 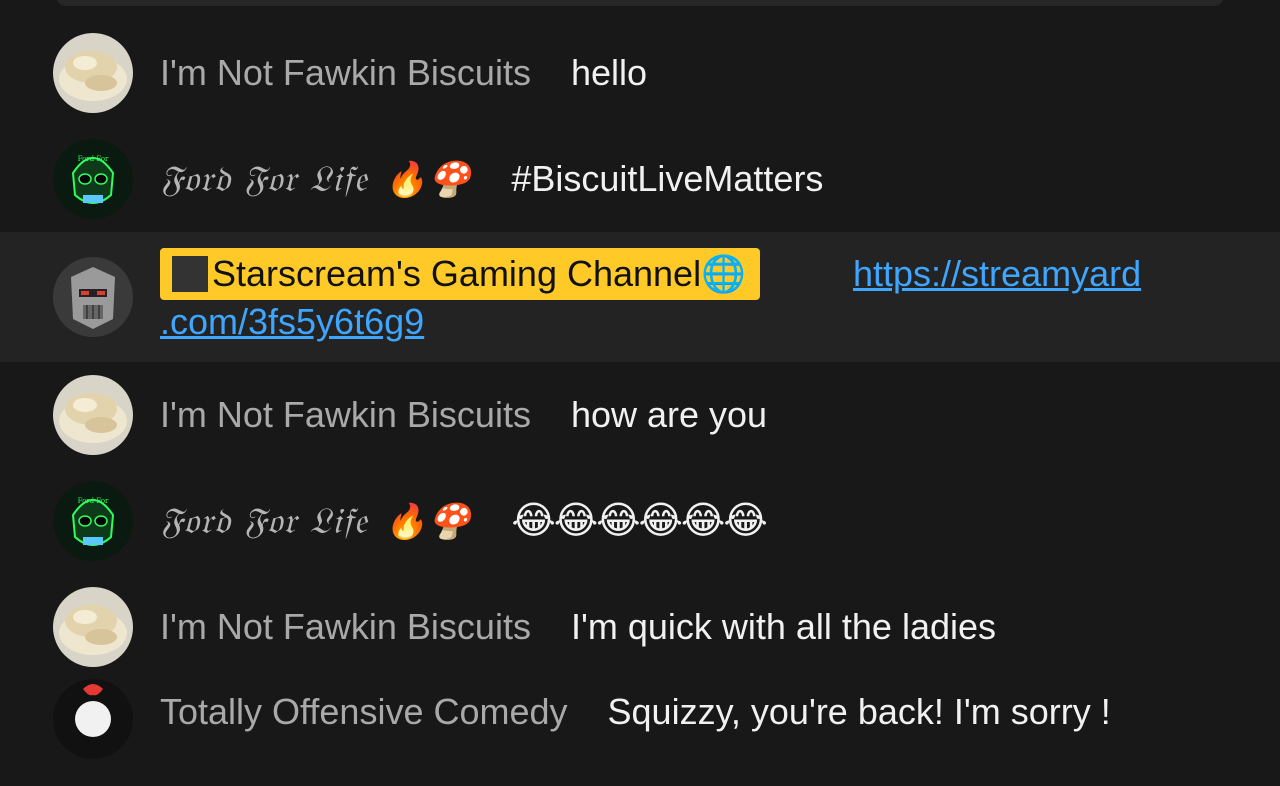 What do you see at coordinates (93, 719) in the screenshot?
I see `comedy-avatar` at bounding box center [93, 719].